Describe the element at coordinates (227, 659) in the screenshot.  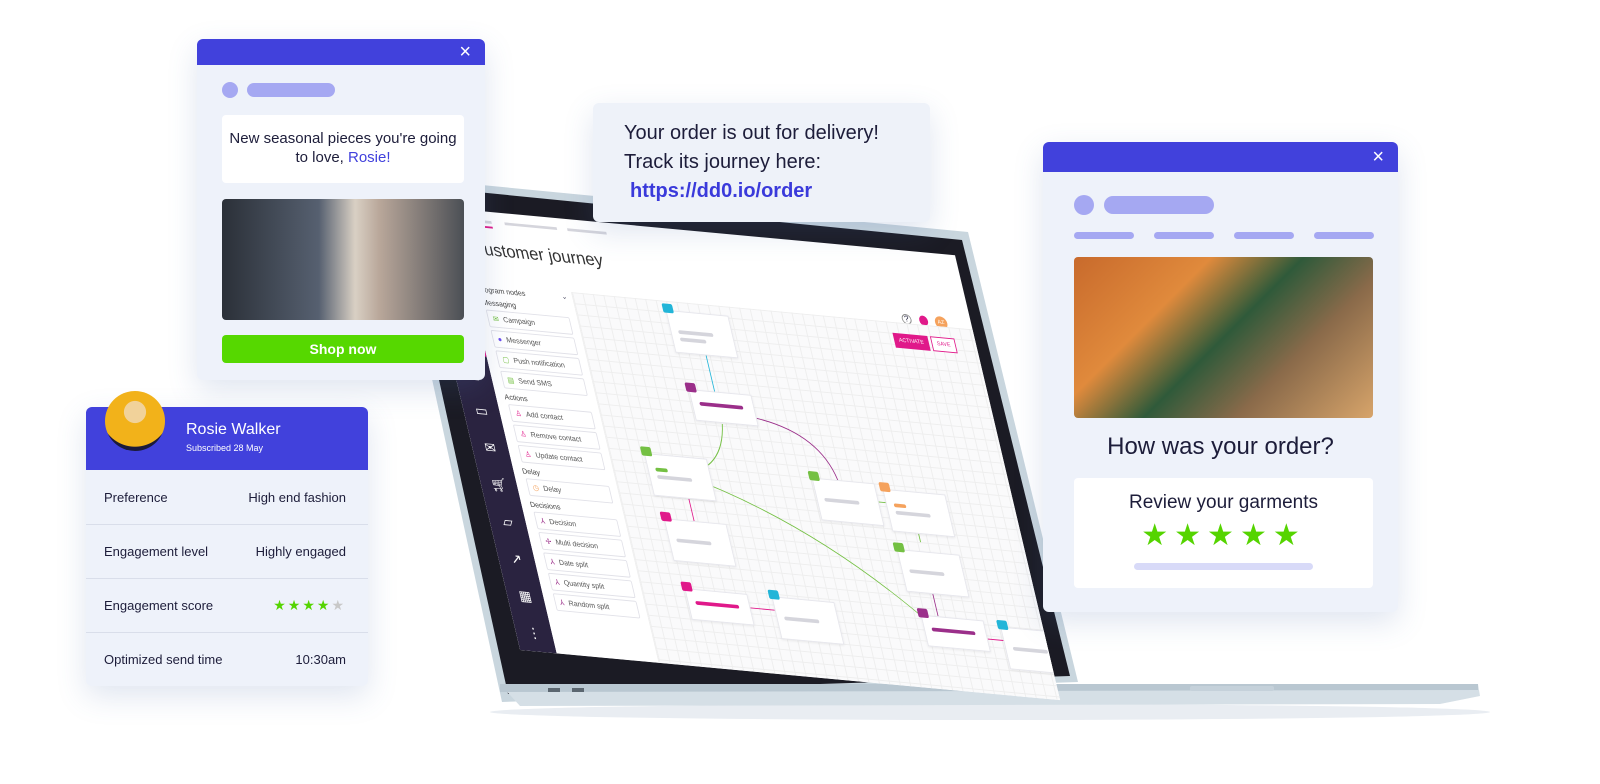
I see `profile-row: Optimized send time 10:30am` at that location.